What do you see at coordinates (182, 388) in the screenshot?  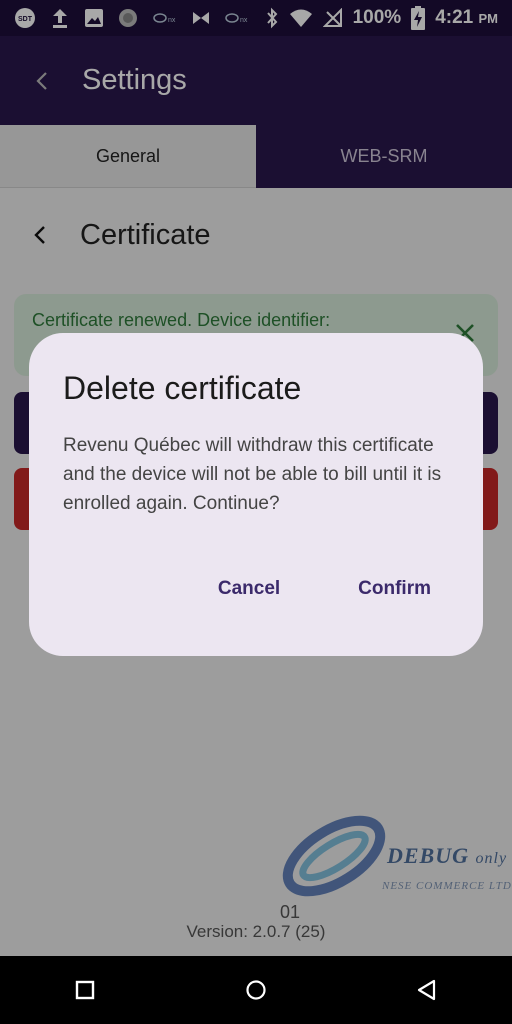 I see `dialog-title: Delete certificate` at bounding box center [182, 388].